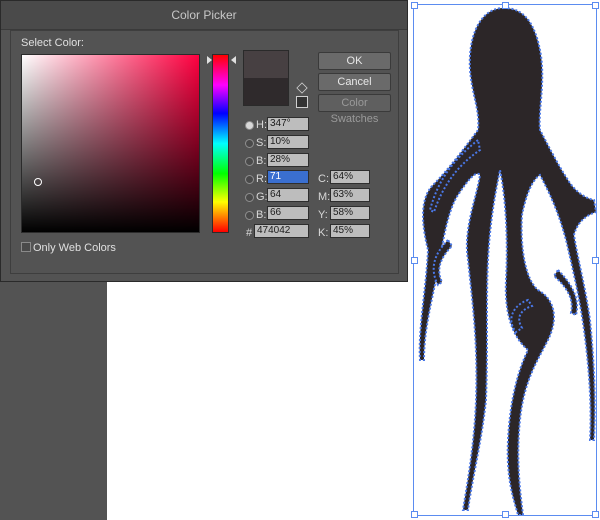  Describe the element at coordinates (261, 215) in the screenshot. I see `label-blue: B:` at that location.